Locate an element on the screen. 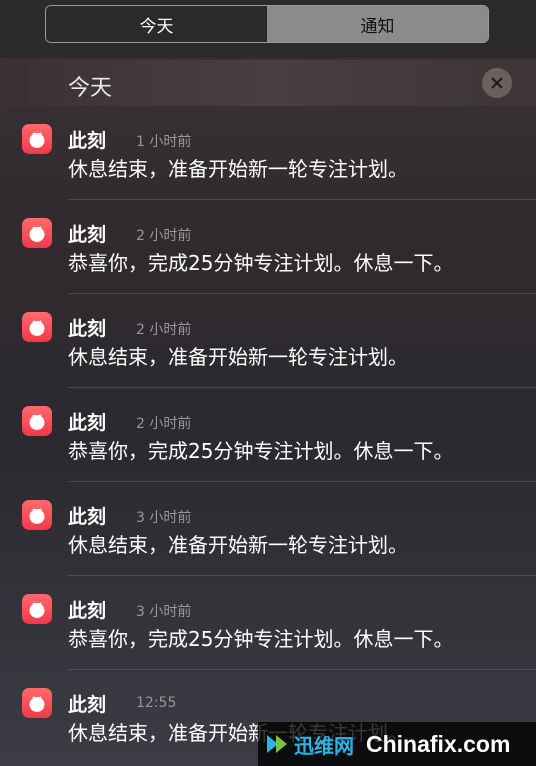  top-bar: 今天 通知 is located at coordinates (268, 29).